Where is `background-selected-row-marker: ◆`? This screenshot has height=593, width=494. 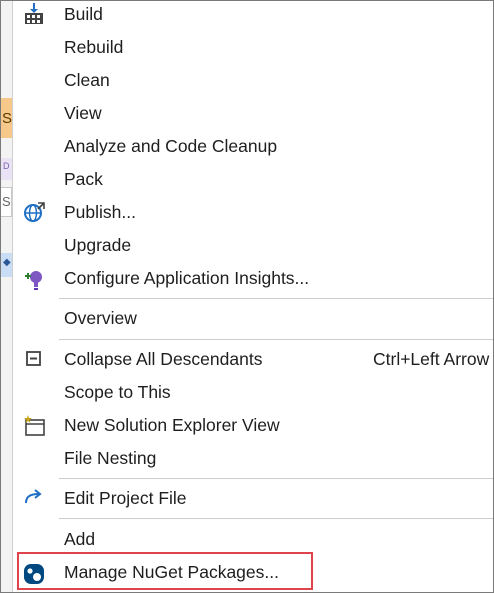
background-selected-row-marker: ◆ is located at coordinates (7, 262).